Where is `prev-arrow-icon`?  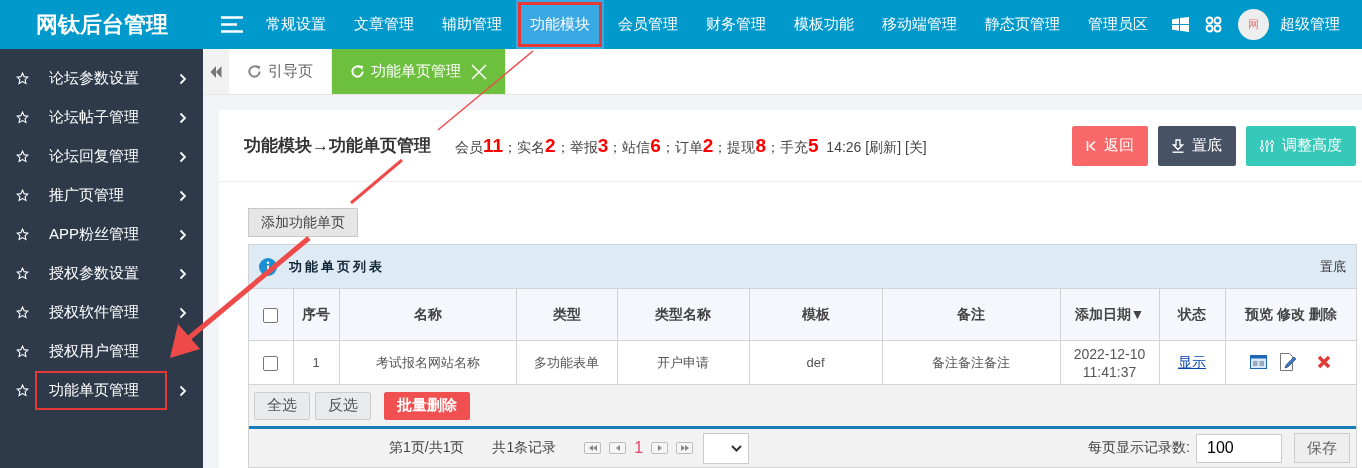
prev-arrow-icon is located at coordinates (617, 448).